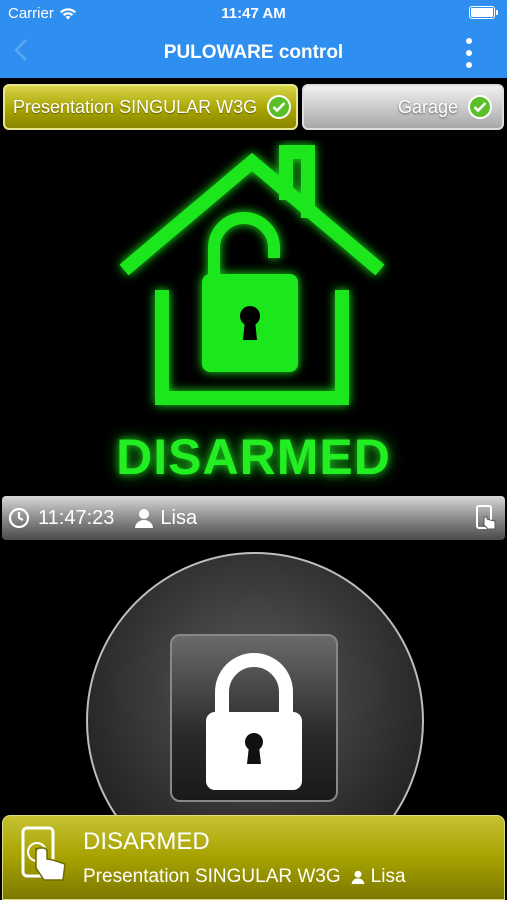 The image size is (507, 900). Describe the element at coordinates (427, 106) in the screenshot. I see `tab-label: Garage` at that location.